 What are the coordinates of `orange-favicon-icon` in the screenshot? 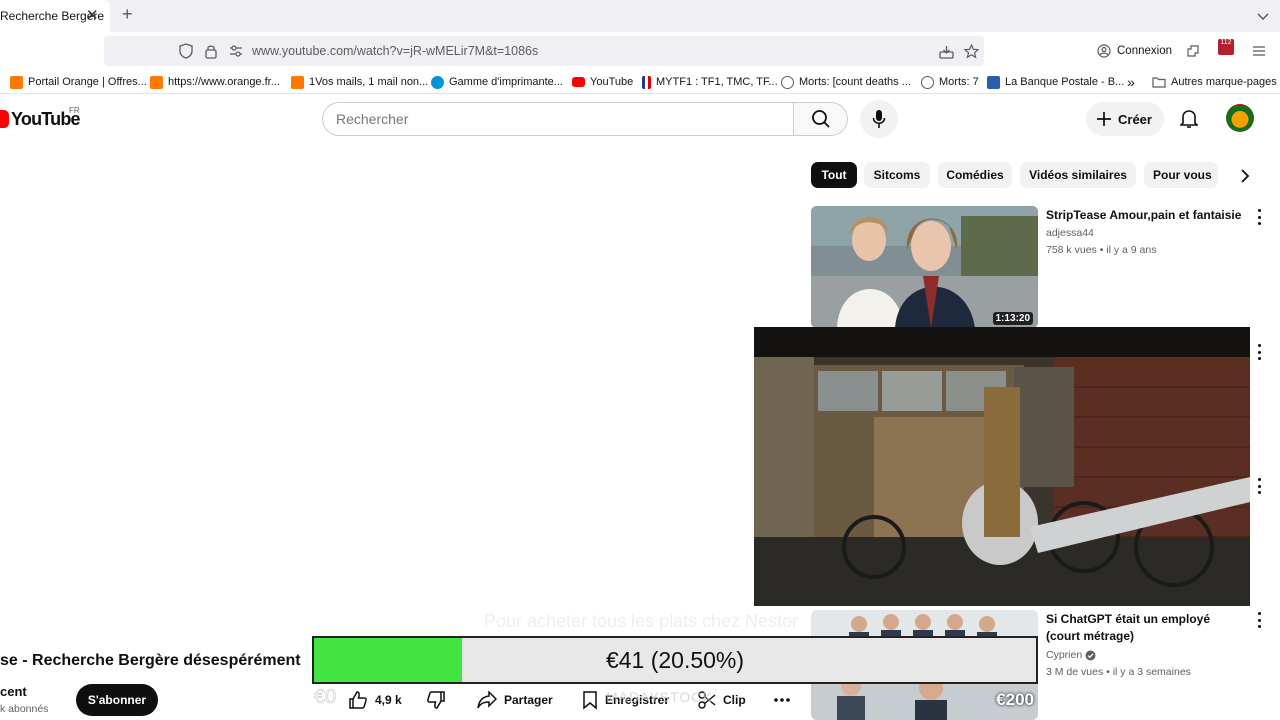 It's located at (297, 82).